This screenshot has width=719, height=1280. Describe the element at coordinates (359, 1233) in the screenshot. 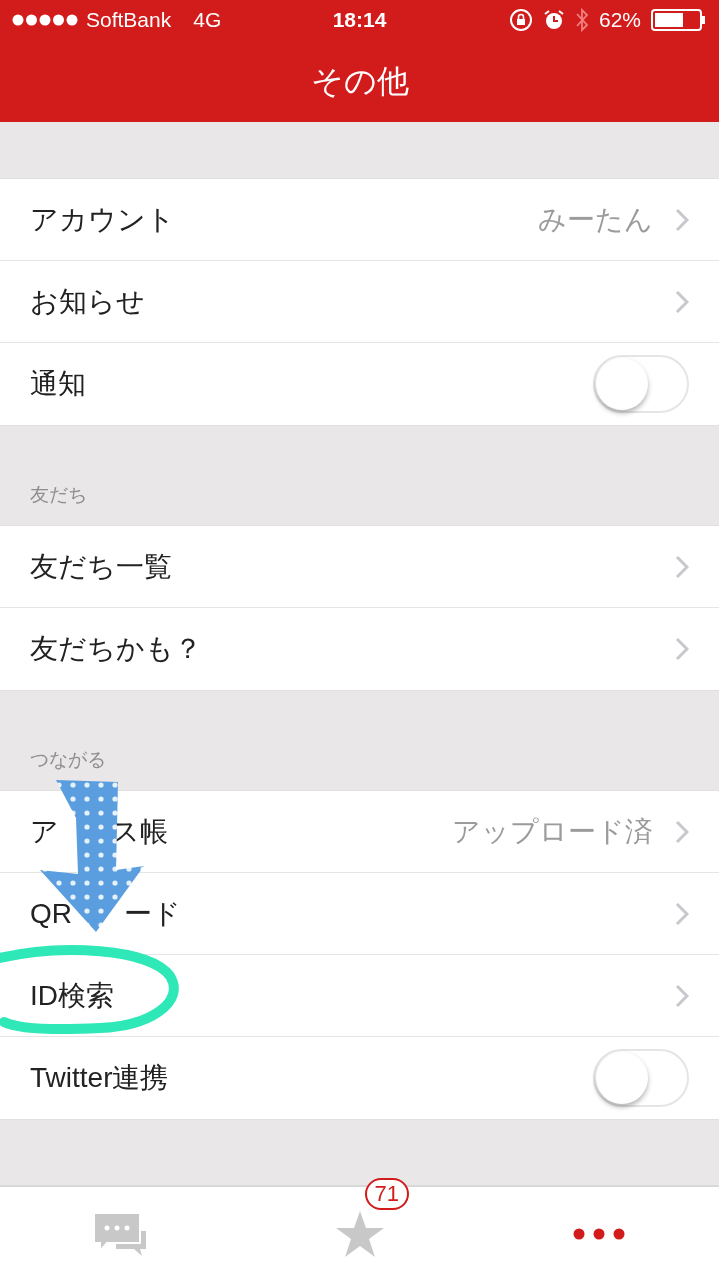

I see `star-icon` at that location.